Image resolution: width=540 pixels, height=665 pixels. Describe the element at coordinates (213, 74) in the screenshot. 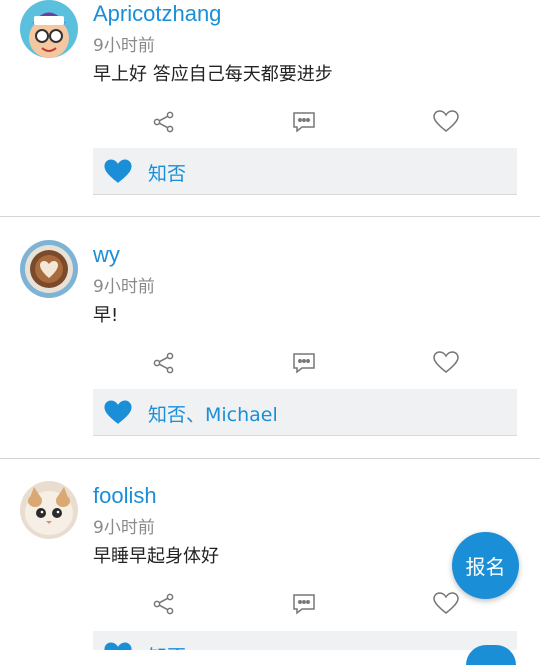

I see `post-content: 早上好 答应自己每天都要进步` at that location.